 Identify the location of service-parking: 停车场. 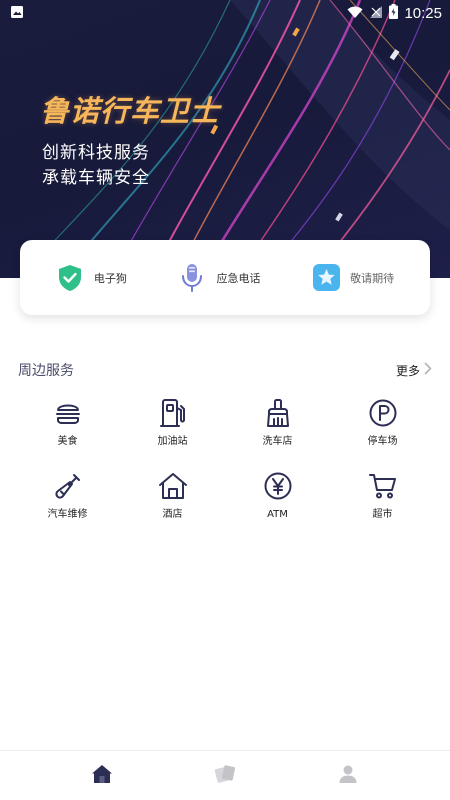
(382, 423).